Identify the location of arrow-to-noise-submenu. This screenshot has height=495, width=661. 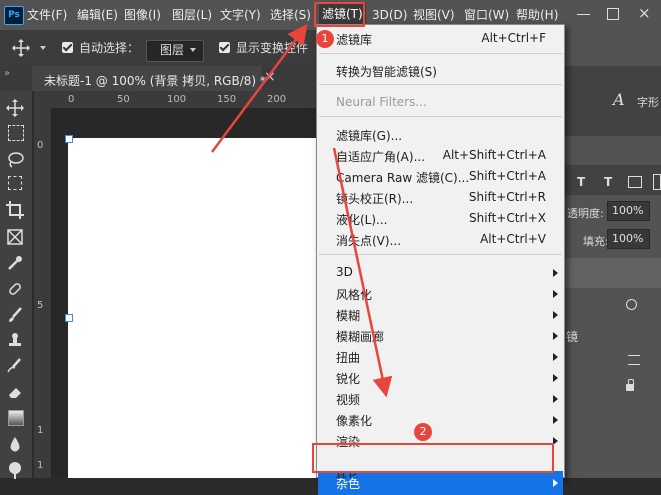
(362, 272).